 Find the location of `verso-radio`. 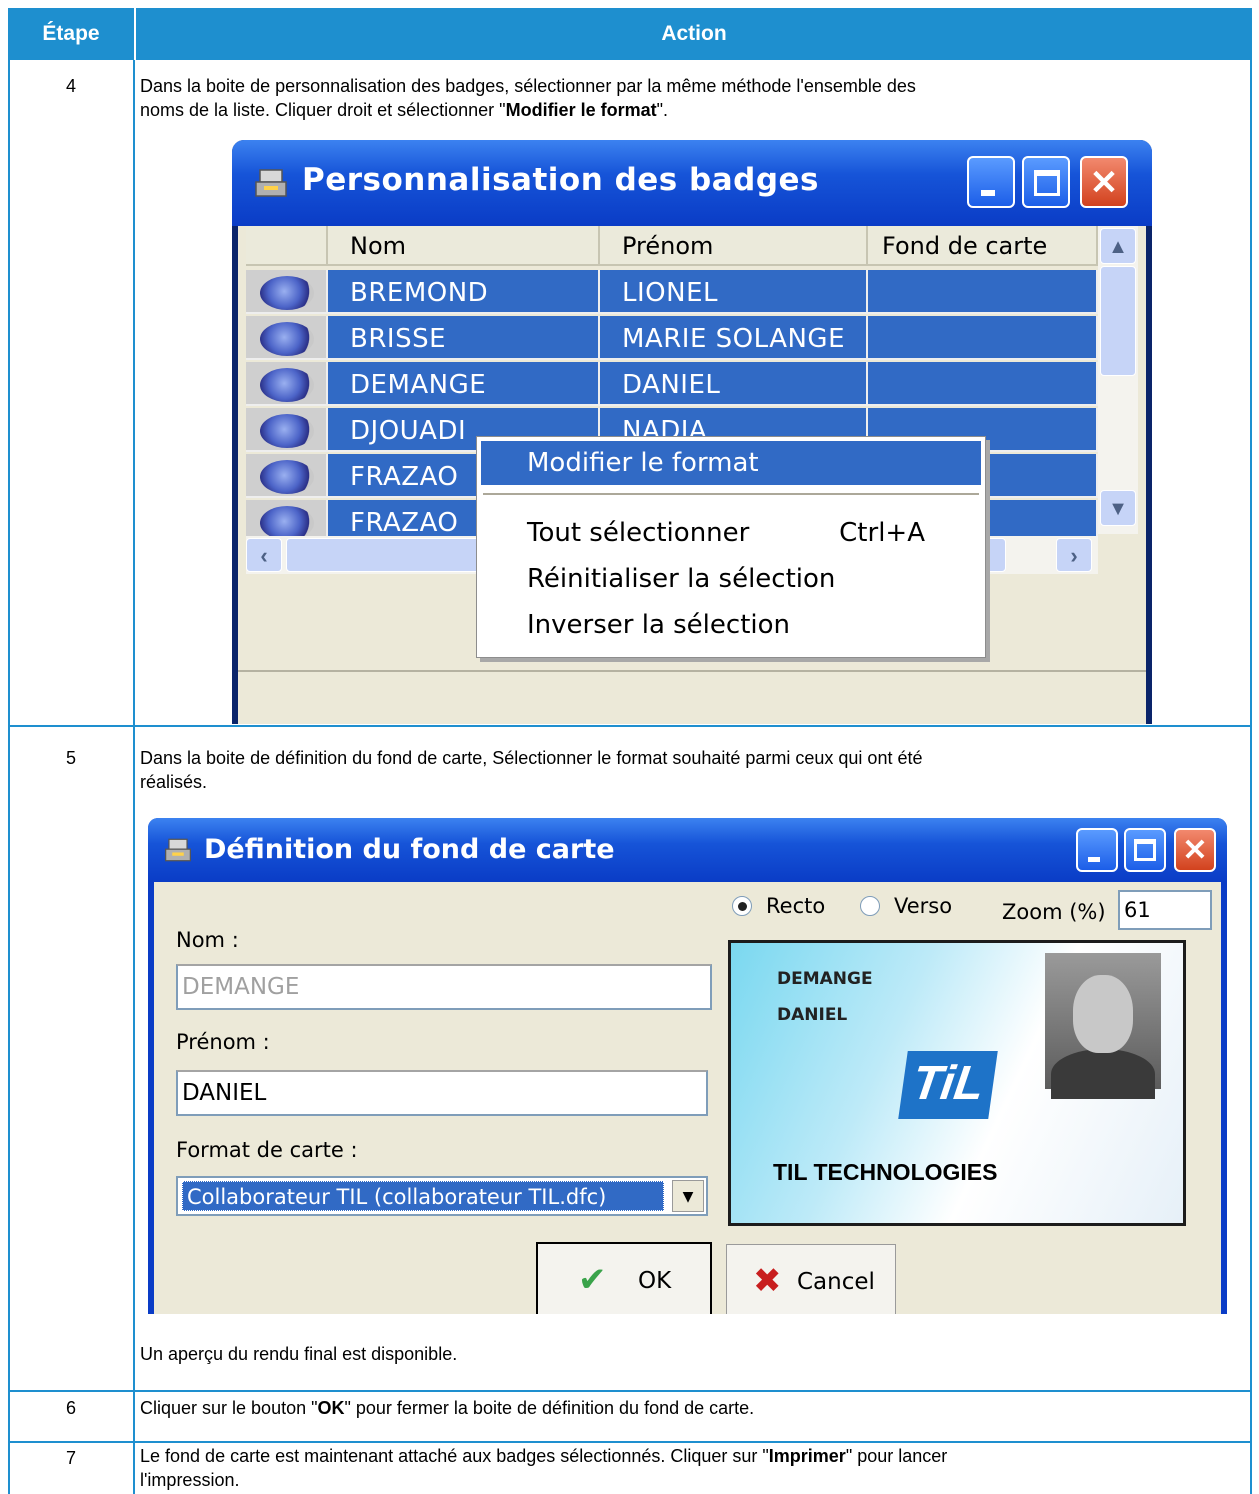

verso-radio is located at coordinates (870, 906).